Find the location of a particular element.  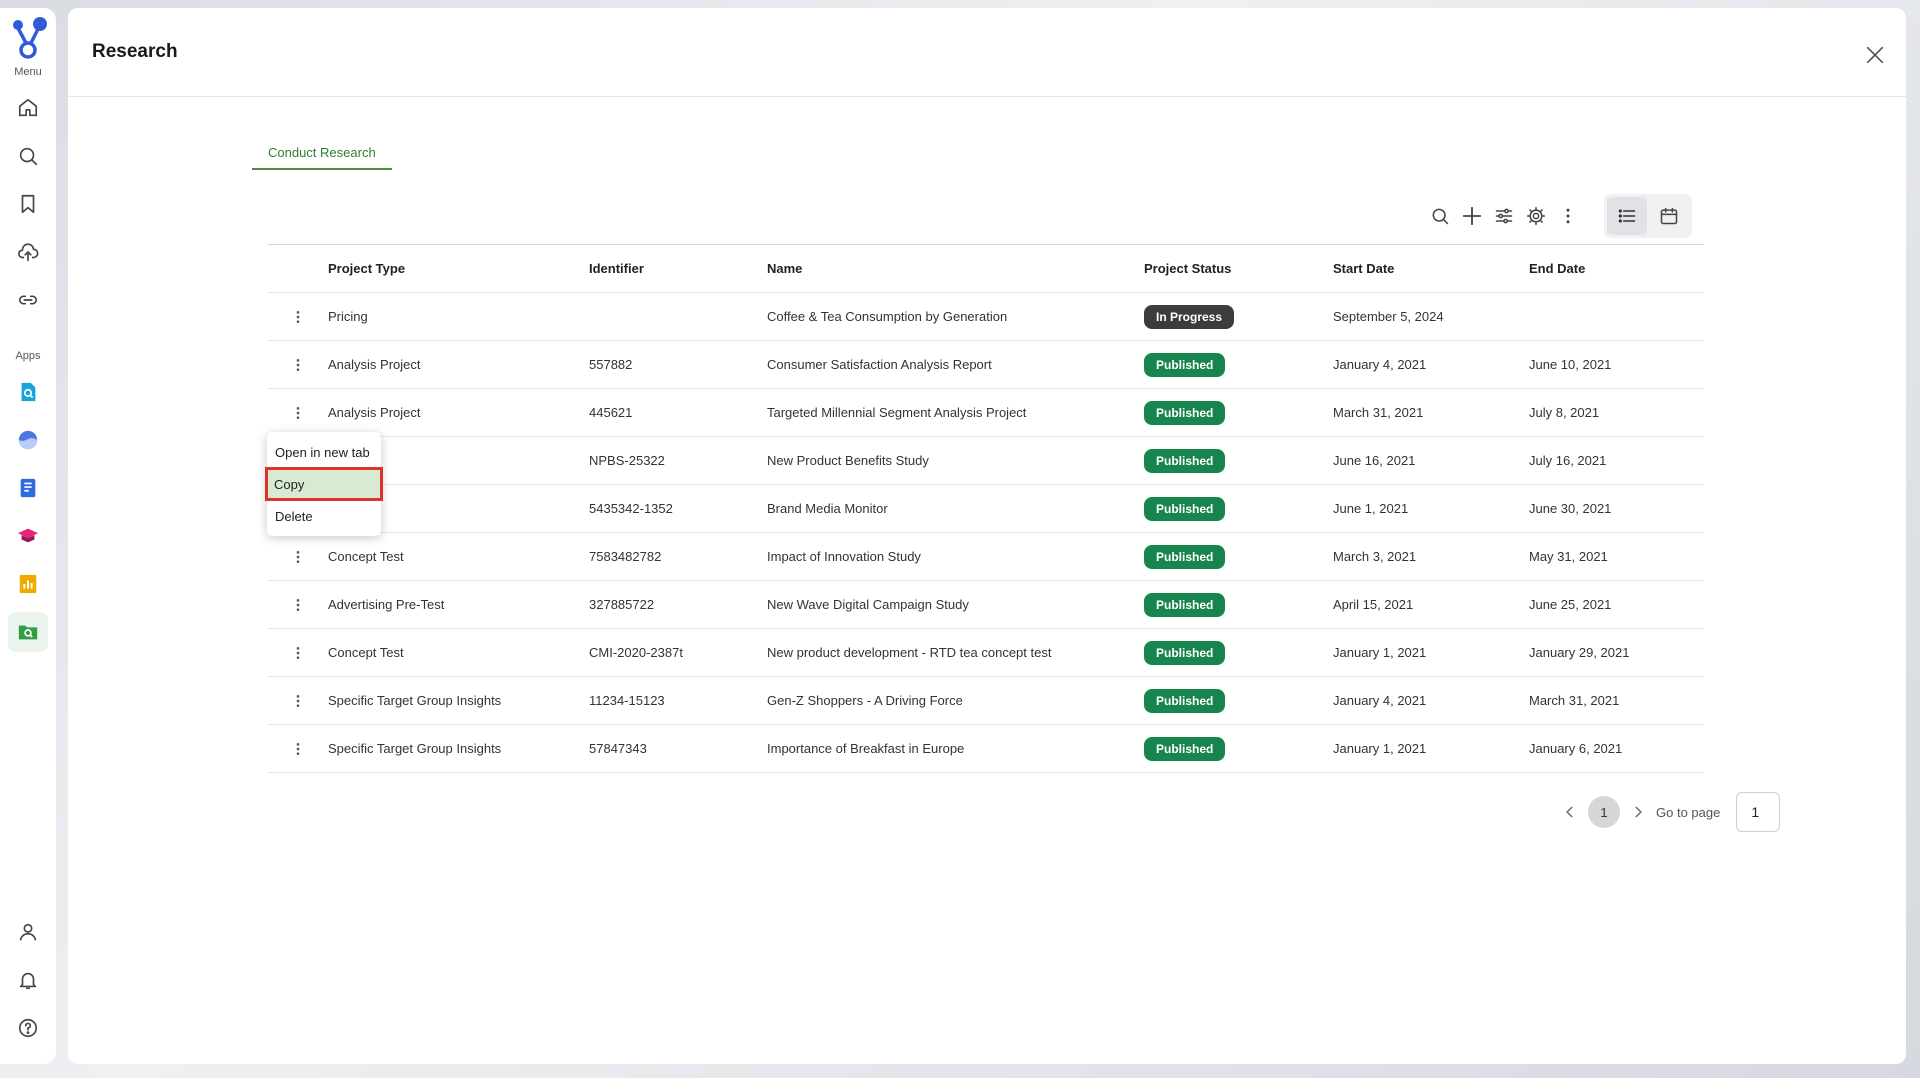

cell-end-date: January 6, 2021 is located at coordinates (1576, 748).